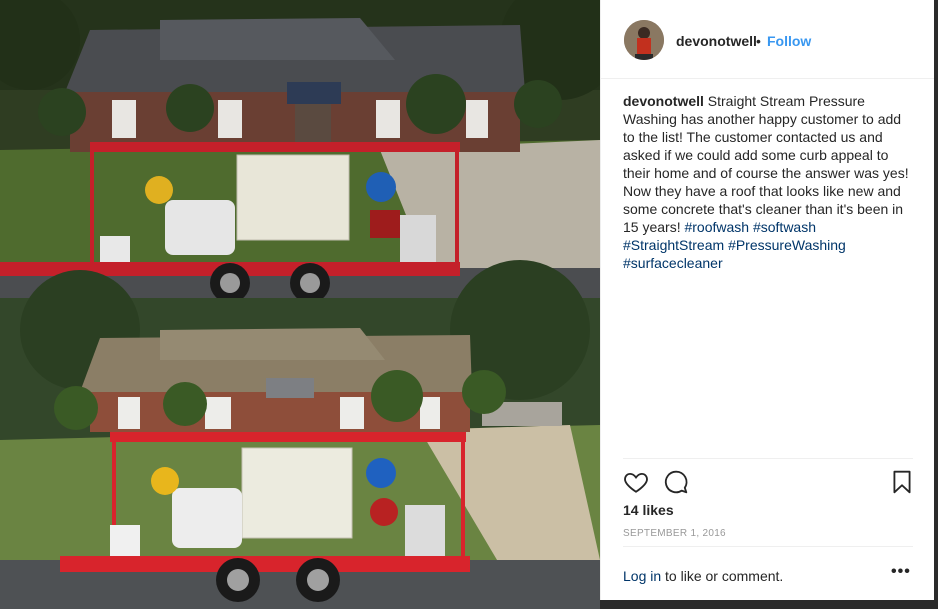  I want to click on background-edge, so click(936, 304).